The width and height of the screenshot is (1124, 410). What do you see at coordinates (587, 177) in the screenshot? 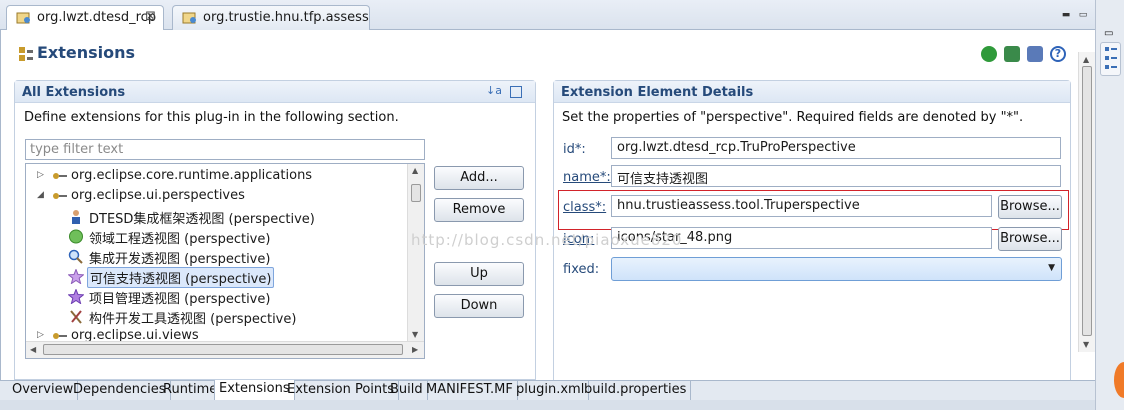
I see `name-link: name*:` at bounding box center [587, 177].